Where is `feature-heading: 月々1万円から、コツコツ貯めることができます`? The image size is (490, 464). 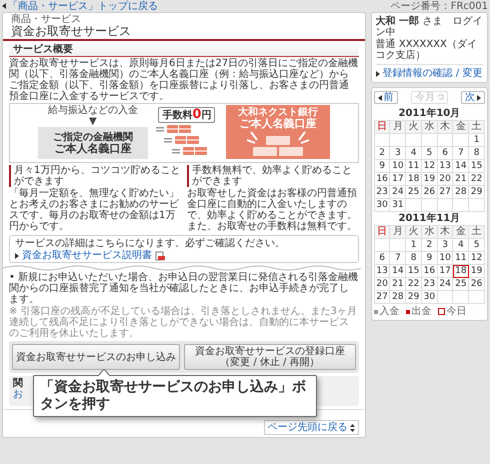
feature-heading: 月々1万円から、コツコツ貯めることができます is located at coordinates (95, 176).